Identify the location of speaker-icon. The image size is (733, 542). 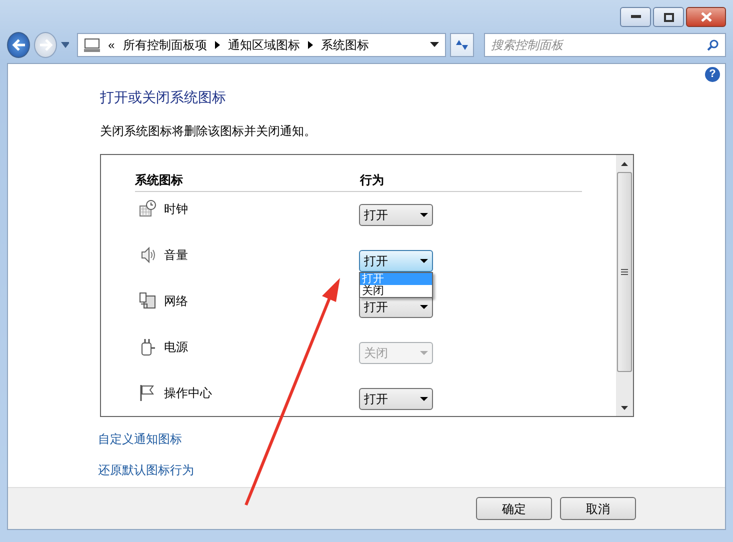
(147, 255).